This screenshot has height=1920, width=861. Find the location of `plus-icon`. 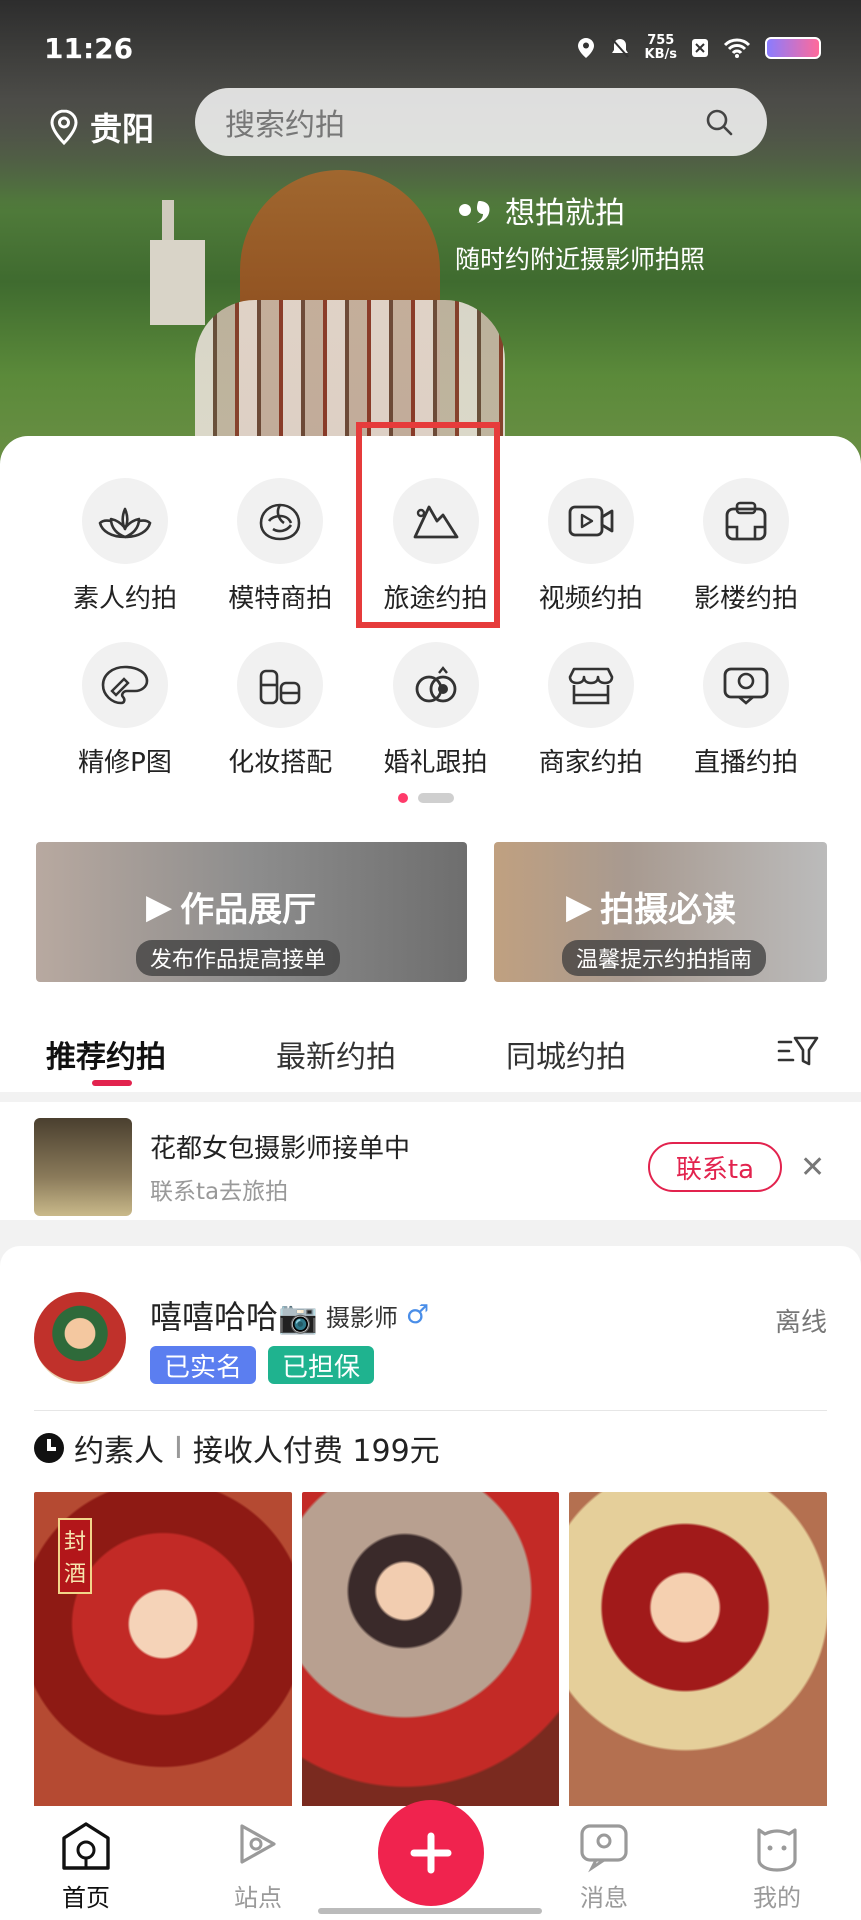

plus-icon is located at coordinates (431, 1853).